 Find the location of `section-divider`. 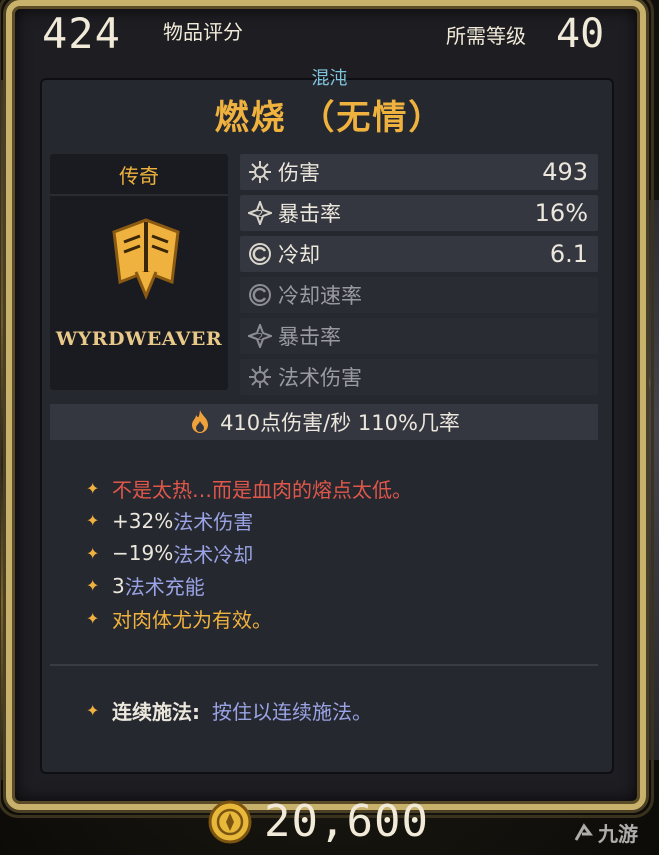

section-divider is located at coordinates (324, 665).